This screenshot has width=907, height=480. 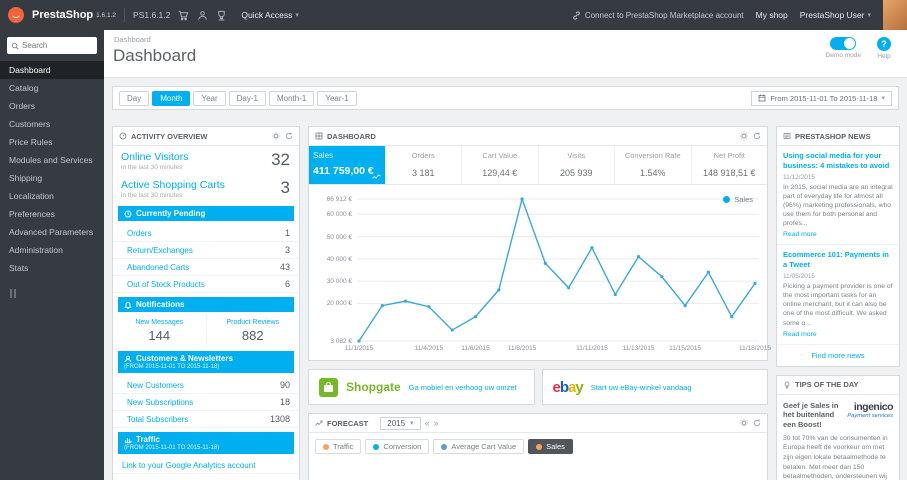 I want to click on new-messages-stat: New Messages 144, so click(x=159, y=331).